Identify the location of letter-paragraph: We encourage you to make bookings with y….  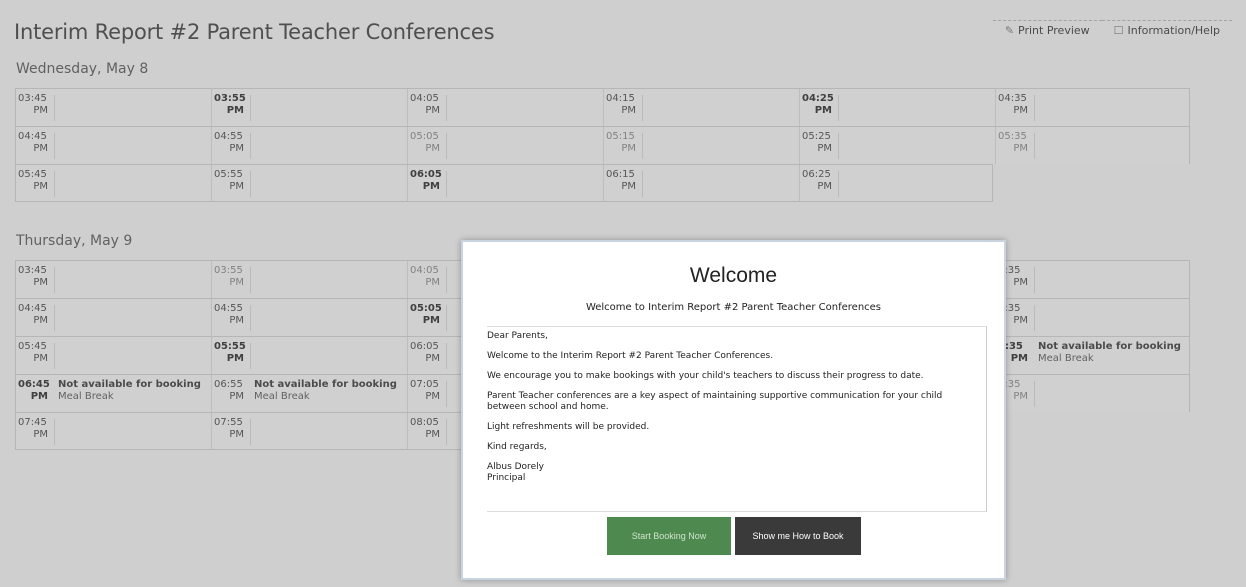
(705, 376).